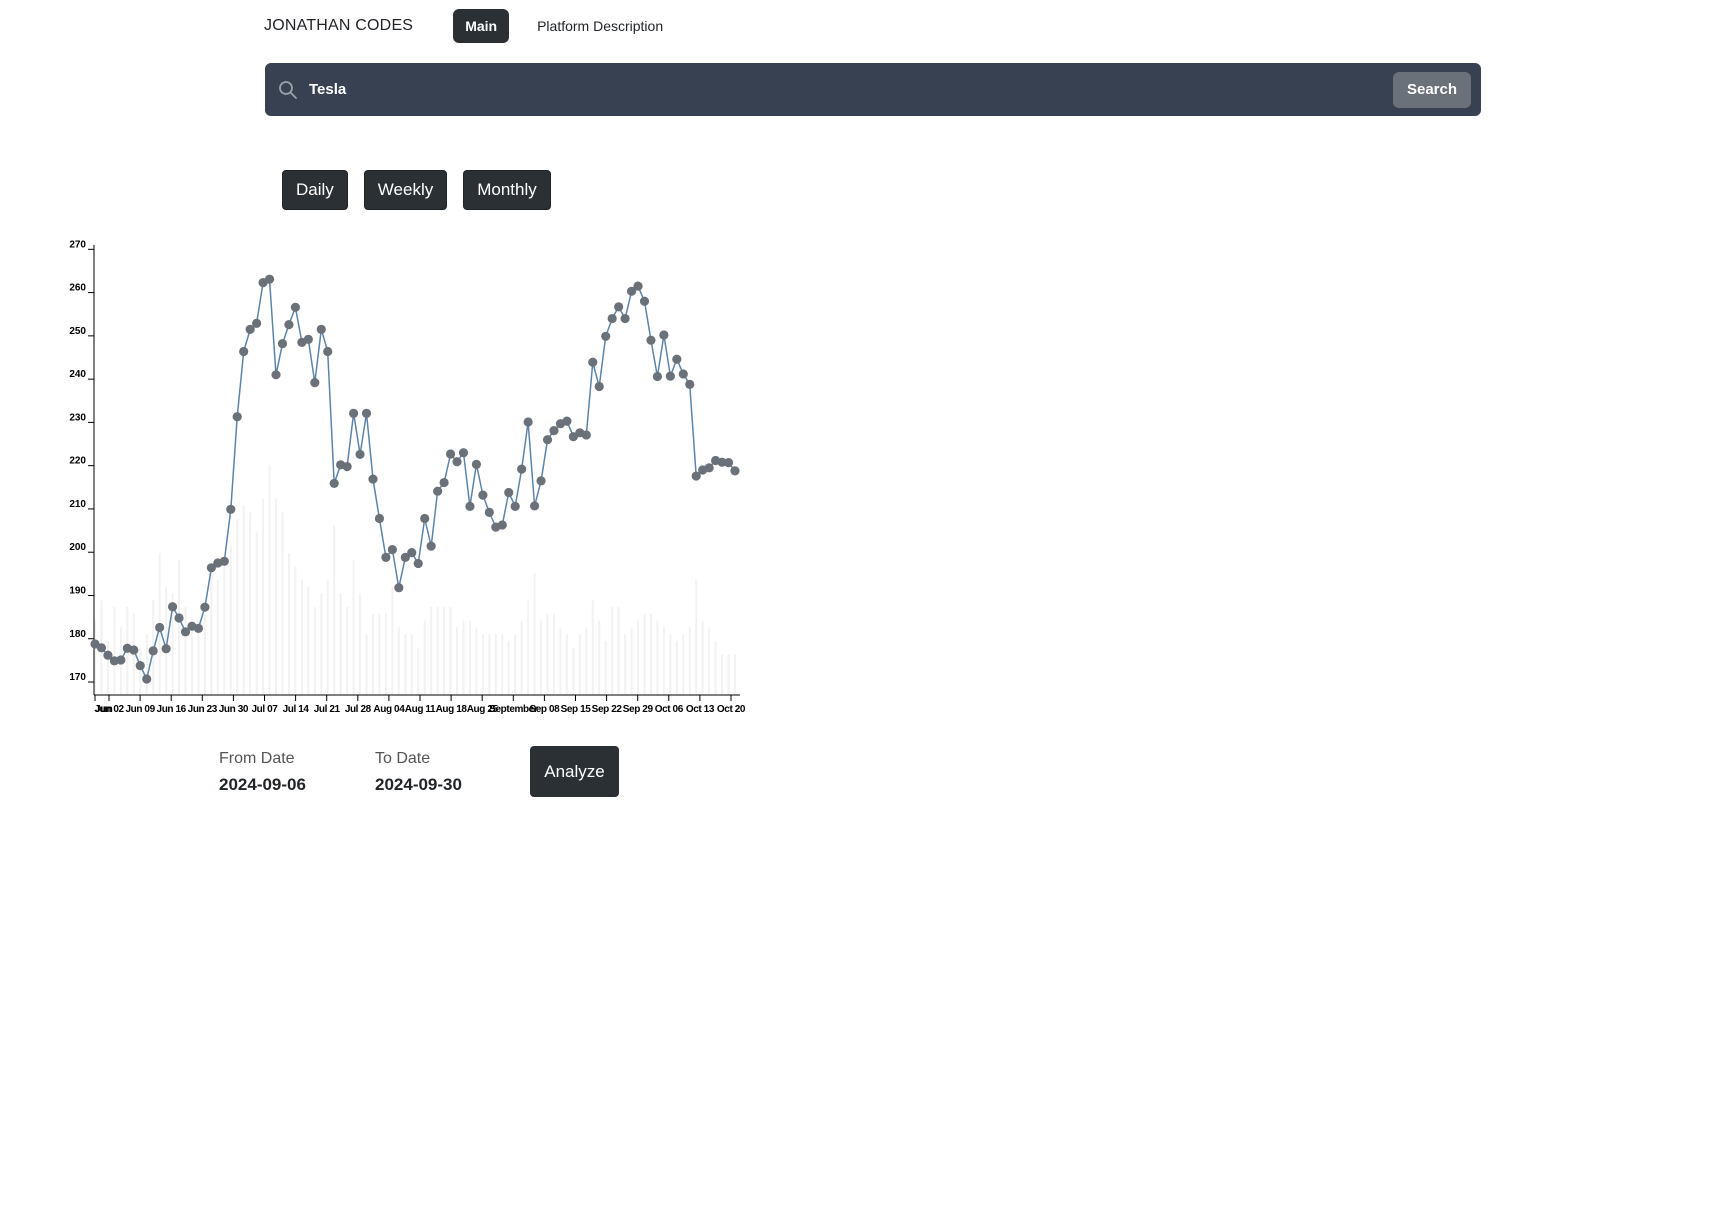 This screenshot has width=1734, height=1218. Describe the element at coordinates (418, 785) in the screenshot. I see `to-date-value: 2024-09-30` at that location.